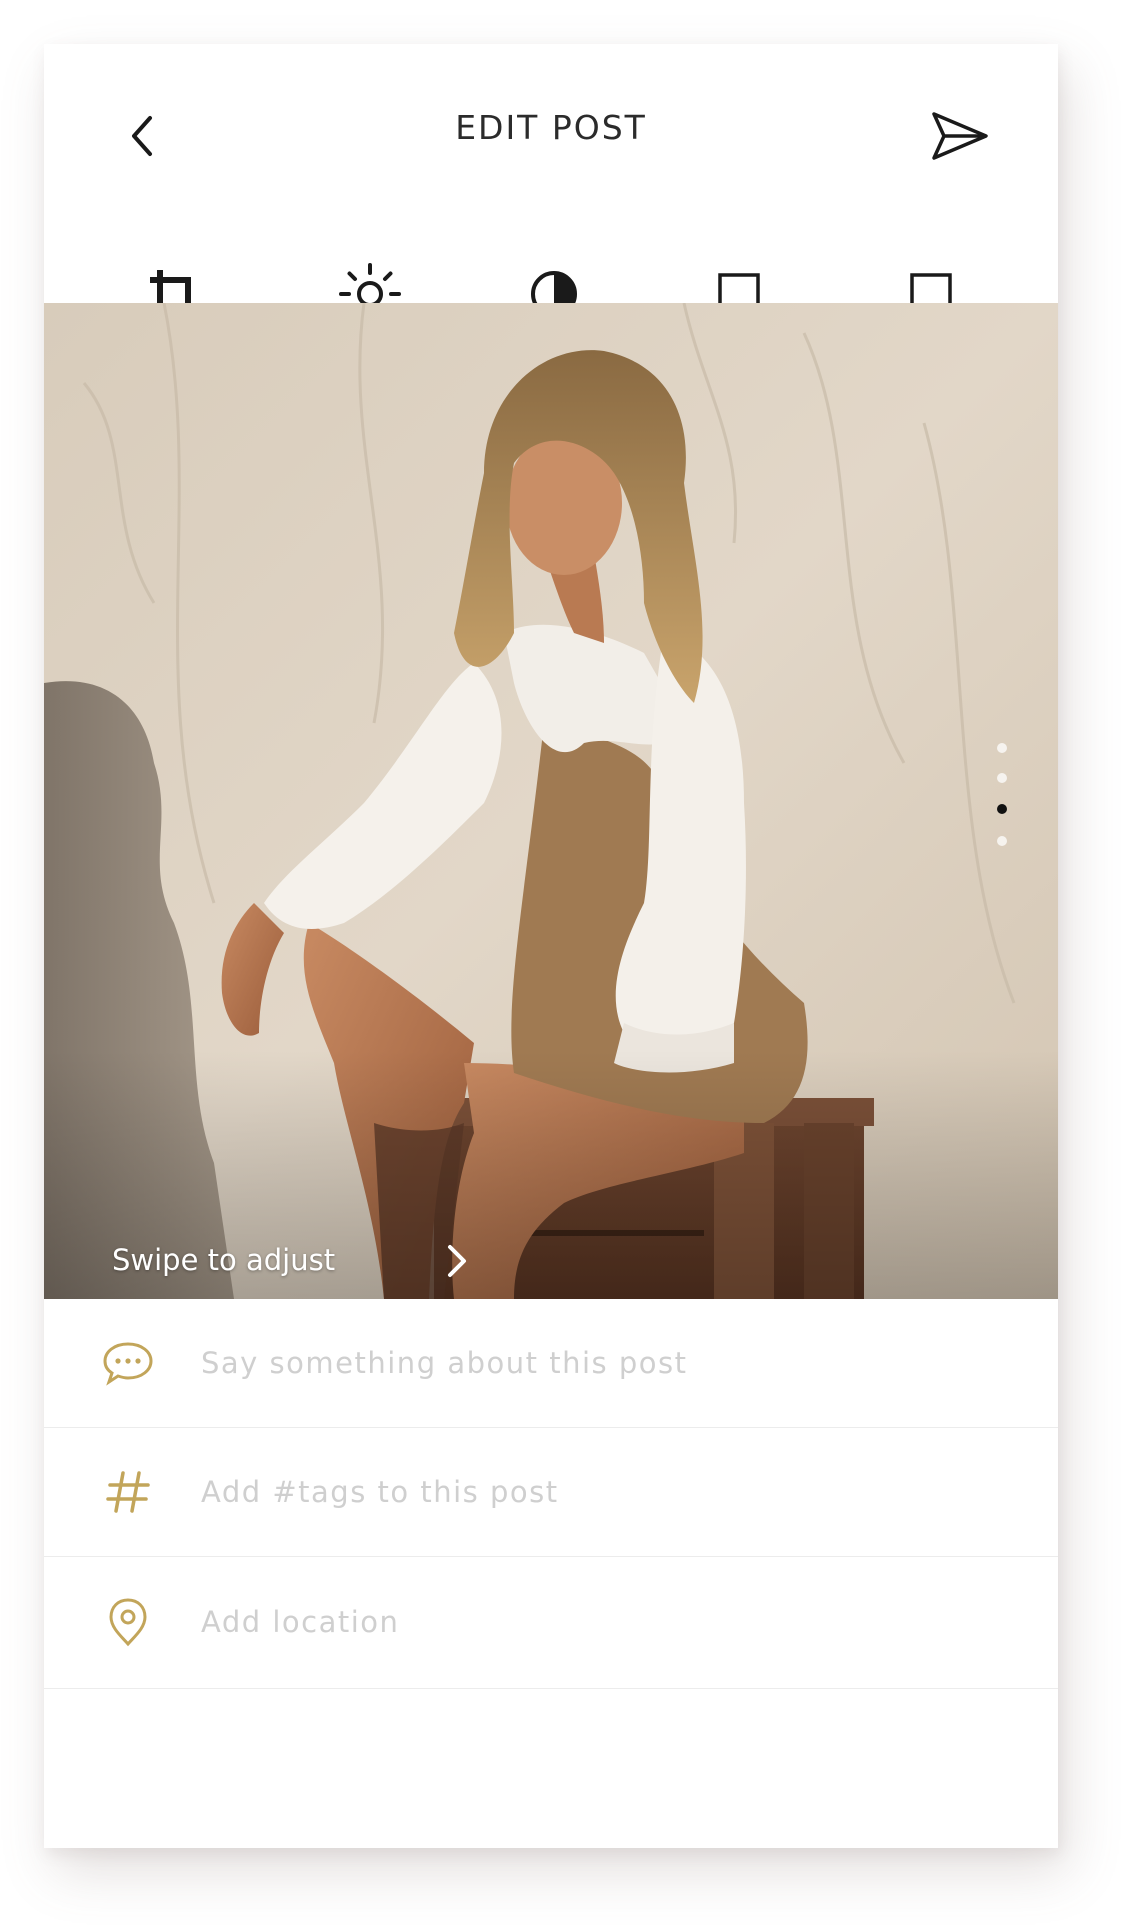  Describe the element at coordinates (1002, 809) in the screenshot. I see `page-dot-active` at that location.